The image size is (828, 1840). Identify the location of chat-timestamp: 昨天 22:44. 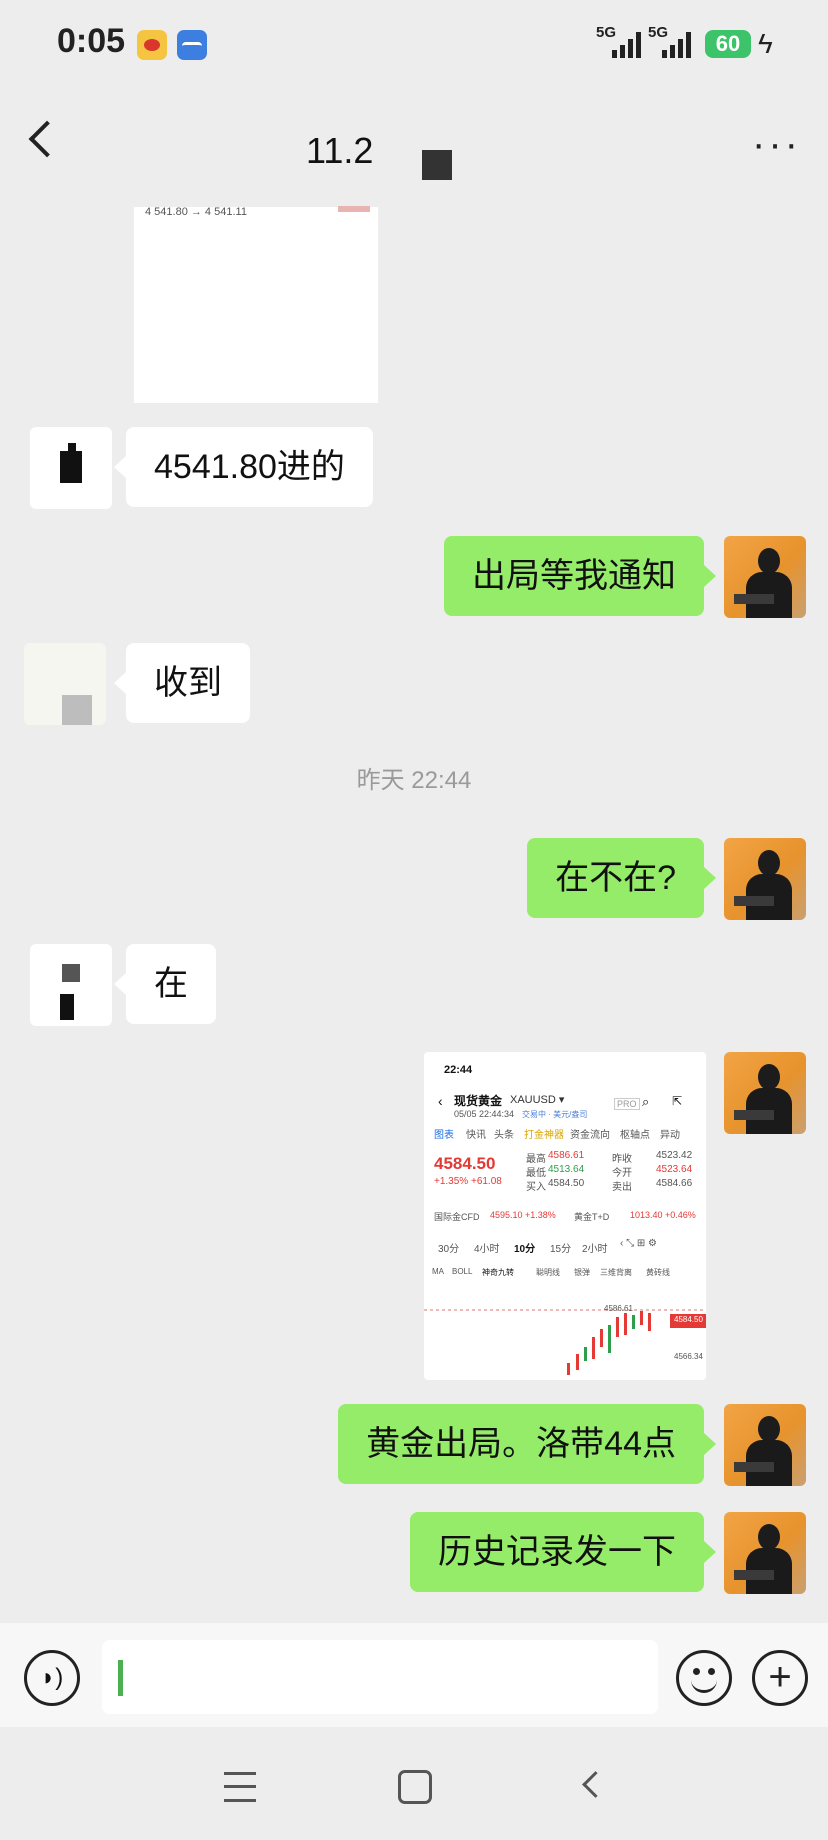
(414, 780).